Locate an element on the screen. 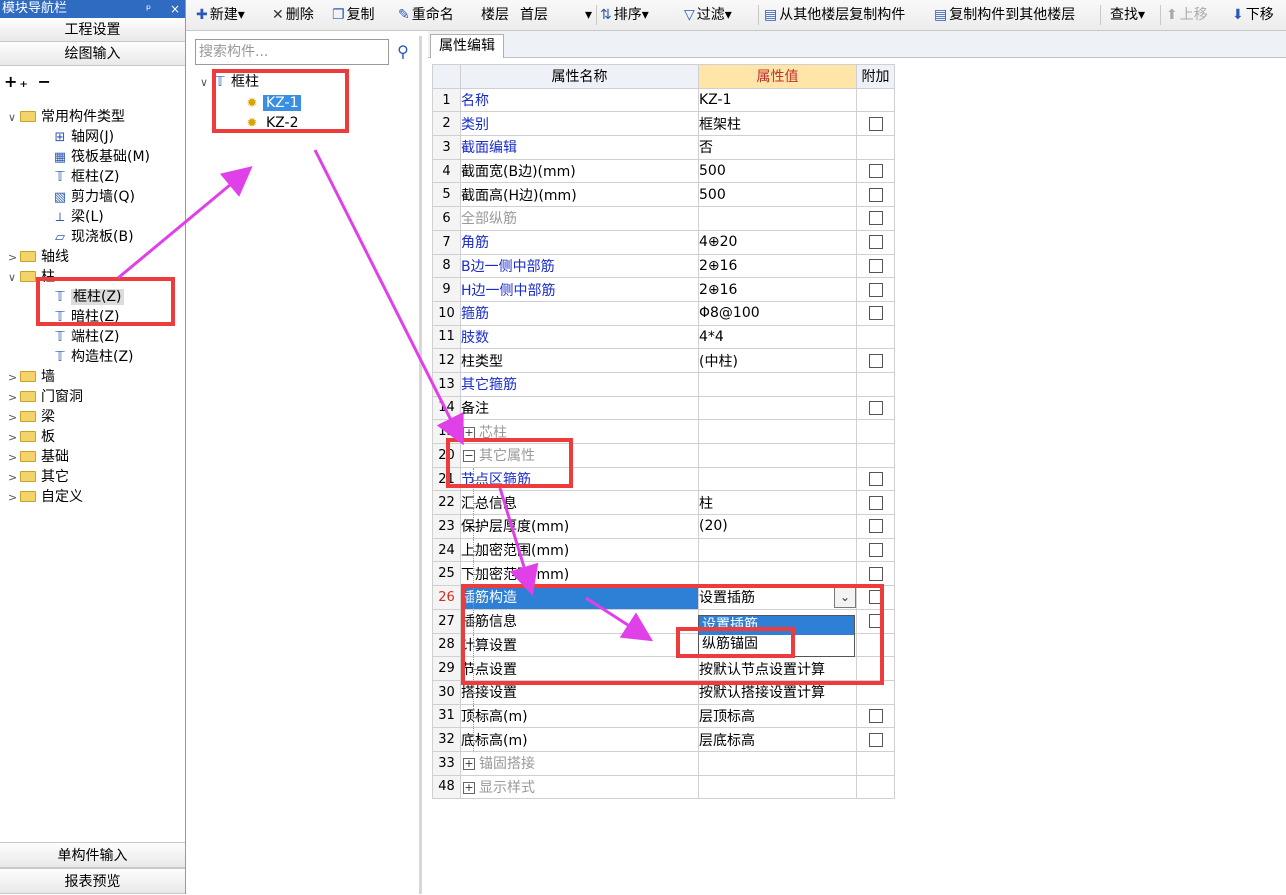 This screenshot has height=895, width=1286. property-row: 14 备注 is located at coordinates (663, 408).